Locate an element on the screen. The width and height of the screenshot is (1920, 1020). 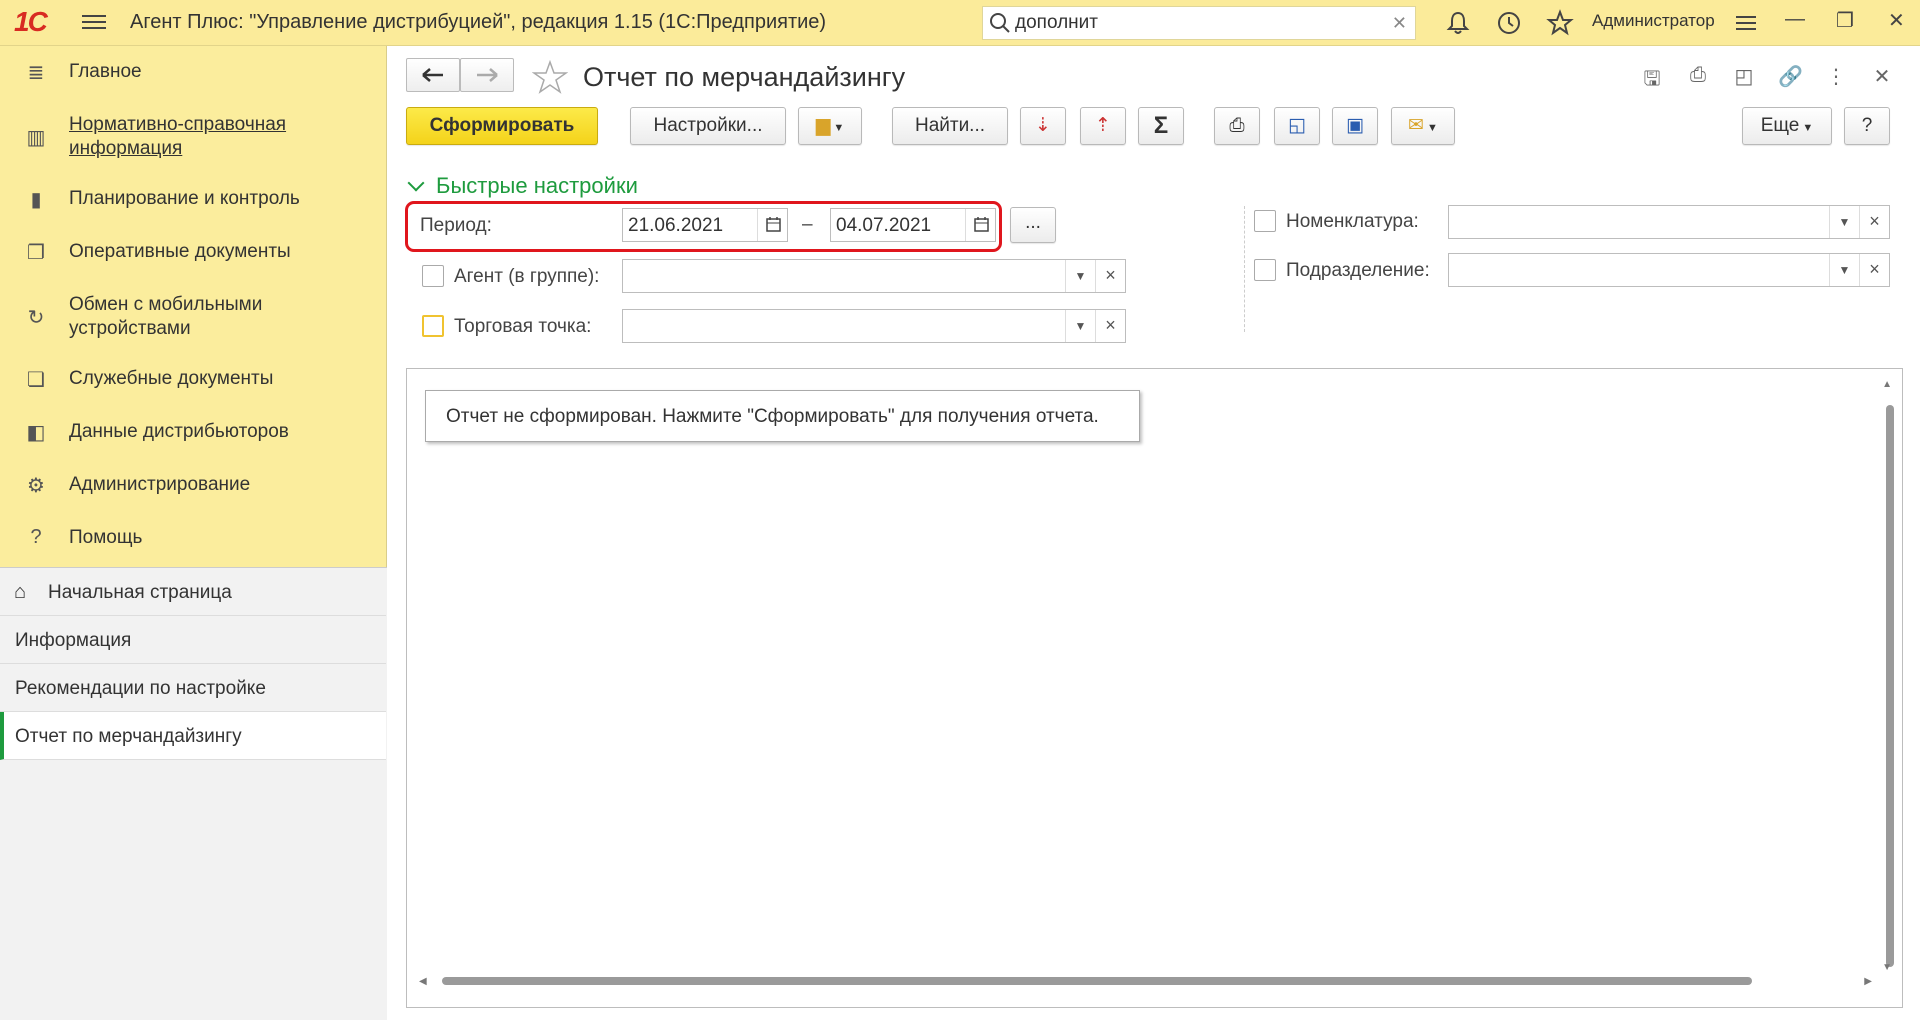
period-from-field: 21.06.2021 is located at coordinates (705, 225).